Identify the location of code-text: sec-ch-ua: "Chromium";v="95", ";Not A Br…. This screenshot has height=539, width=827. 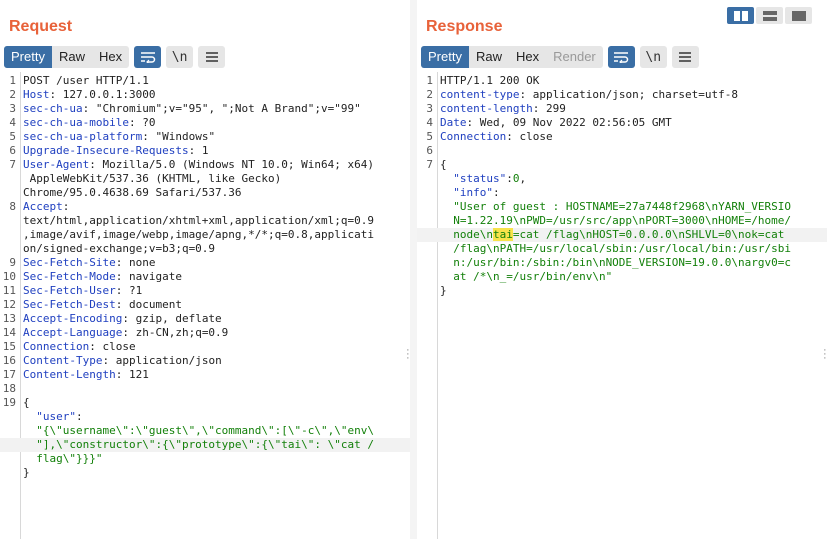
(192, 109).